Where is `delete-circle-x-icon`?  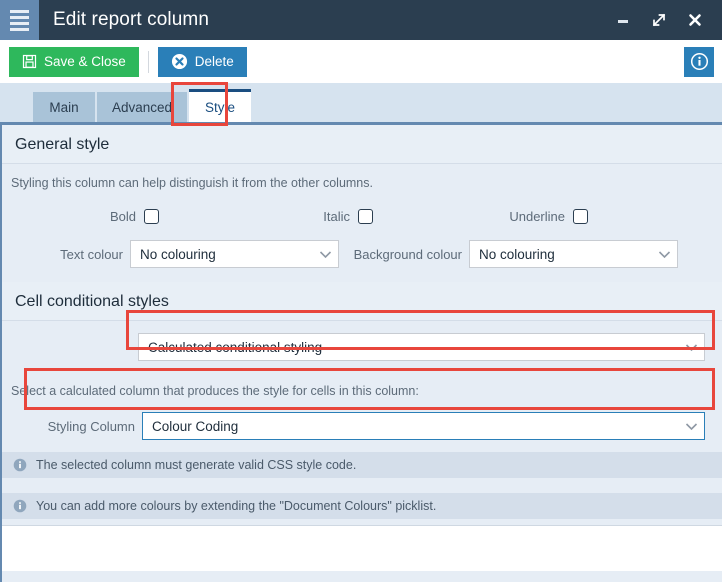 delete-circle-x-icon is located at coordinates (179, 61).